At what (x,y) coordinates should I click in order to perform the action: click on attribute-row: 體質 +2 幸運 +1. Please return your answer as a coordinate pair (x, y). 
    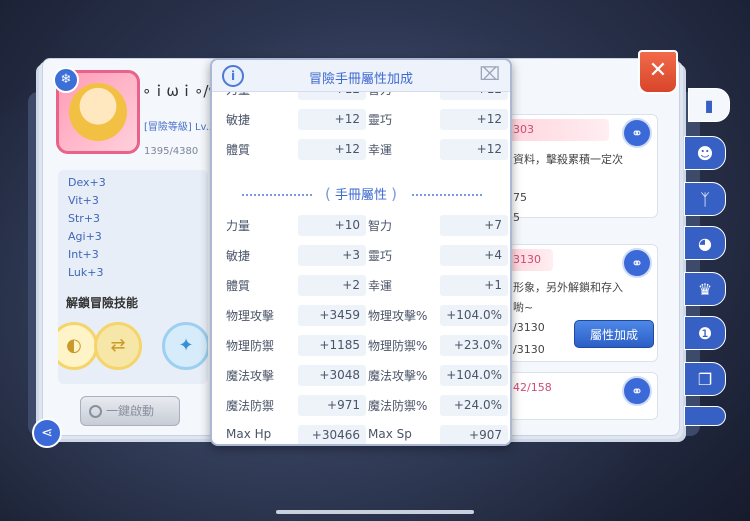
    Looking at the image, I should click on (361, 286).